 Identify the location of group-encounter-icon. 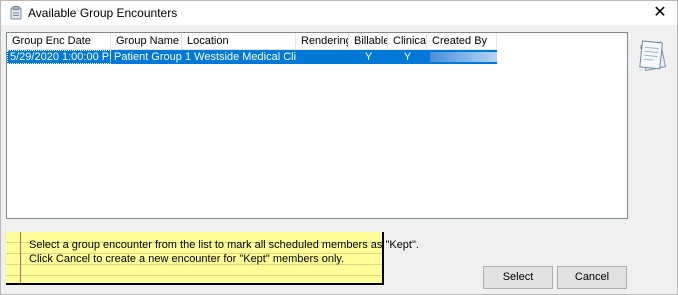
(16, 13).